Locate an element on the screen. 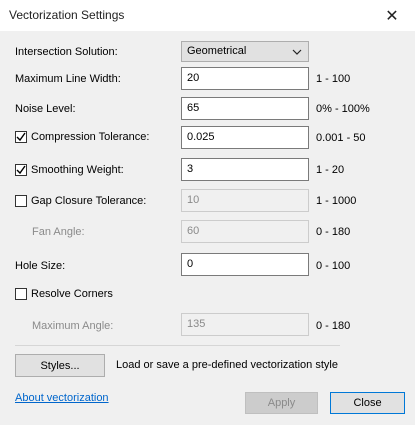  smoothing-input: 3 is located at coordinates (245, 169).